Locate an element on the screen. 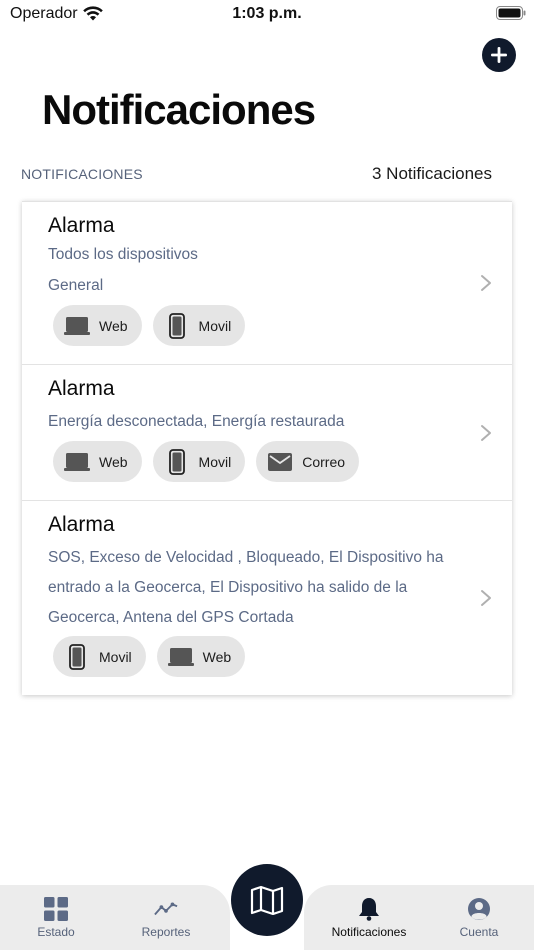 This screenshot has height=950, width=534. channel-chips: Web Movil Correo is located at coordinates (206, 461).